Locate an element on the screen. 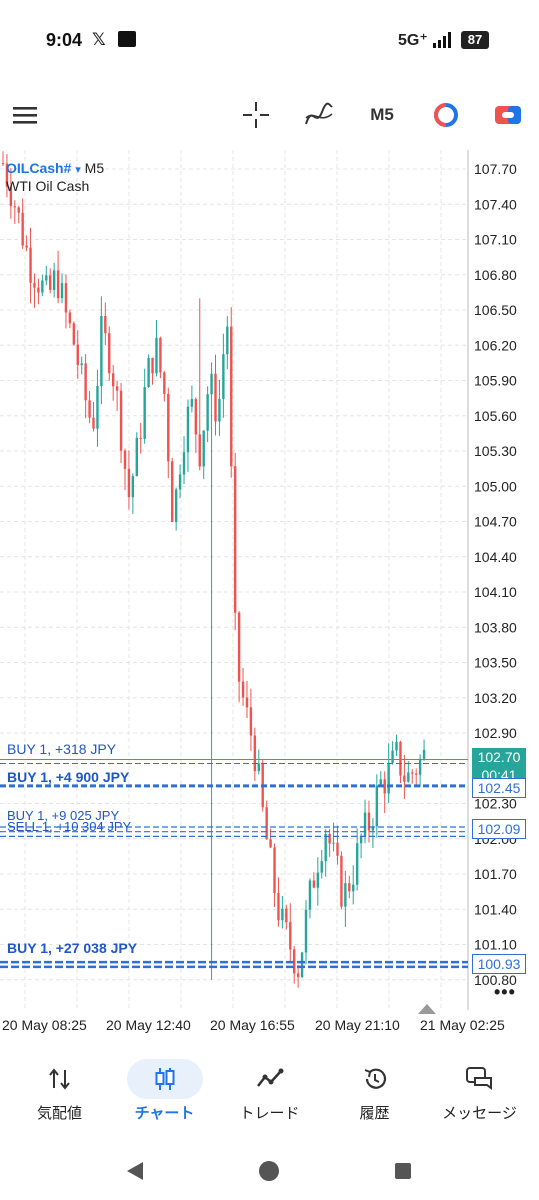 This screenshot has width=539, height=1200. quotes-arrows-icon is located at coordinates (60, 1079).